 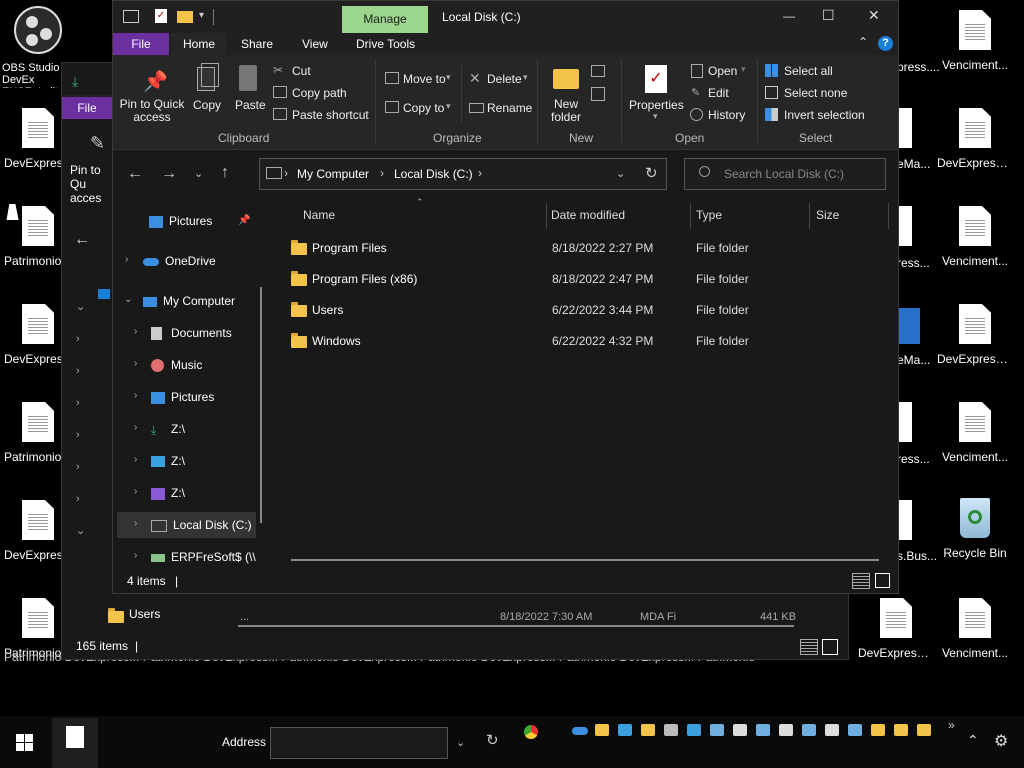 What do you see at coordinates (161, 16) in the screenshot?
I see `properties-check-icon: ✓` at bounding box center [161, 16].